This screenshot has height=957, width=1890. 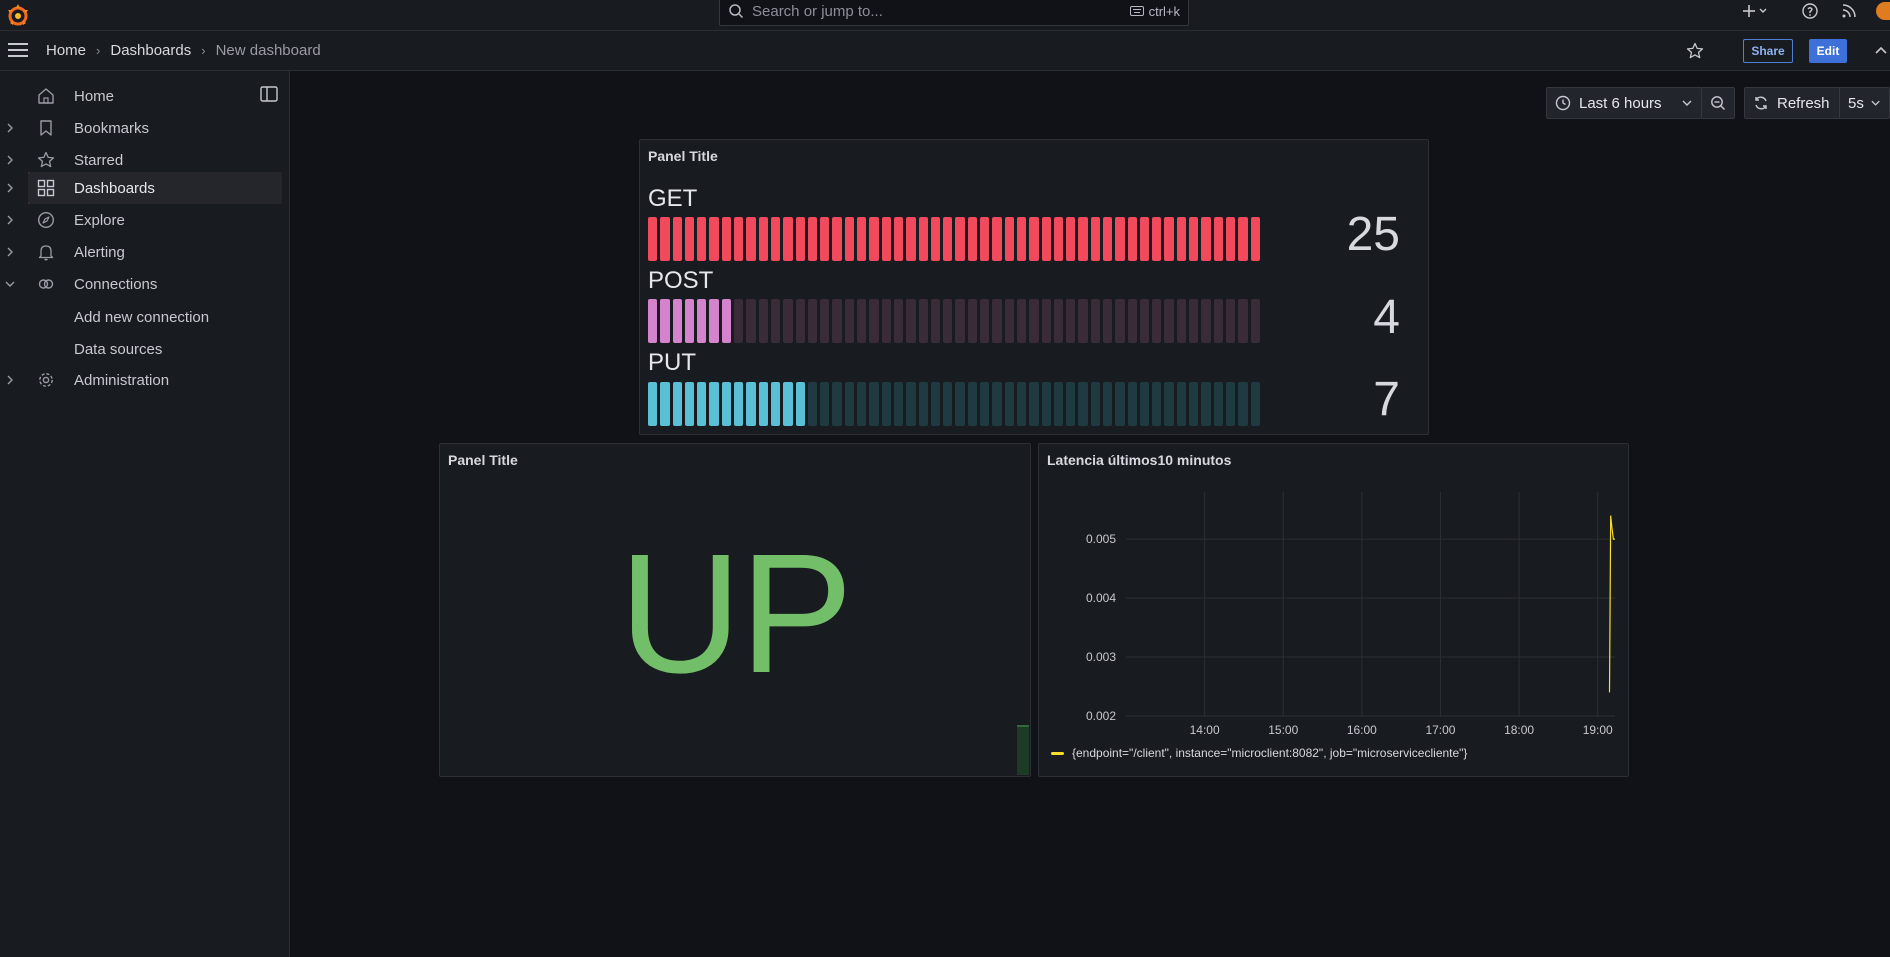 I want to click on bar-gauge-panel: Panel Title GET 25 POST 4 PUT 7, so click(x=1034, y=287).